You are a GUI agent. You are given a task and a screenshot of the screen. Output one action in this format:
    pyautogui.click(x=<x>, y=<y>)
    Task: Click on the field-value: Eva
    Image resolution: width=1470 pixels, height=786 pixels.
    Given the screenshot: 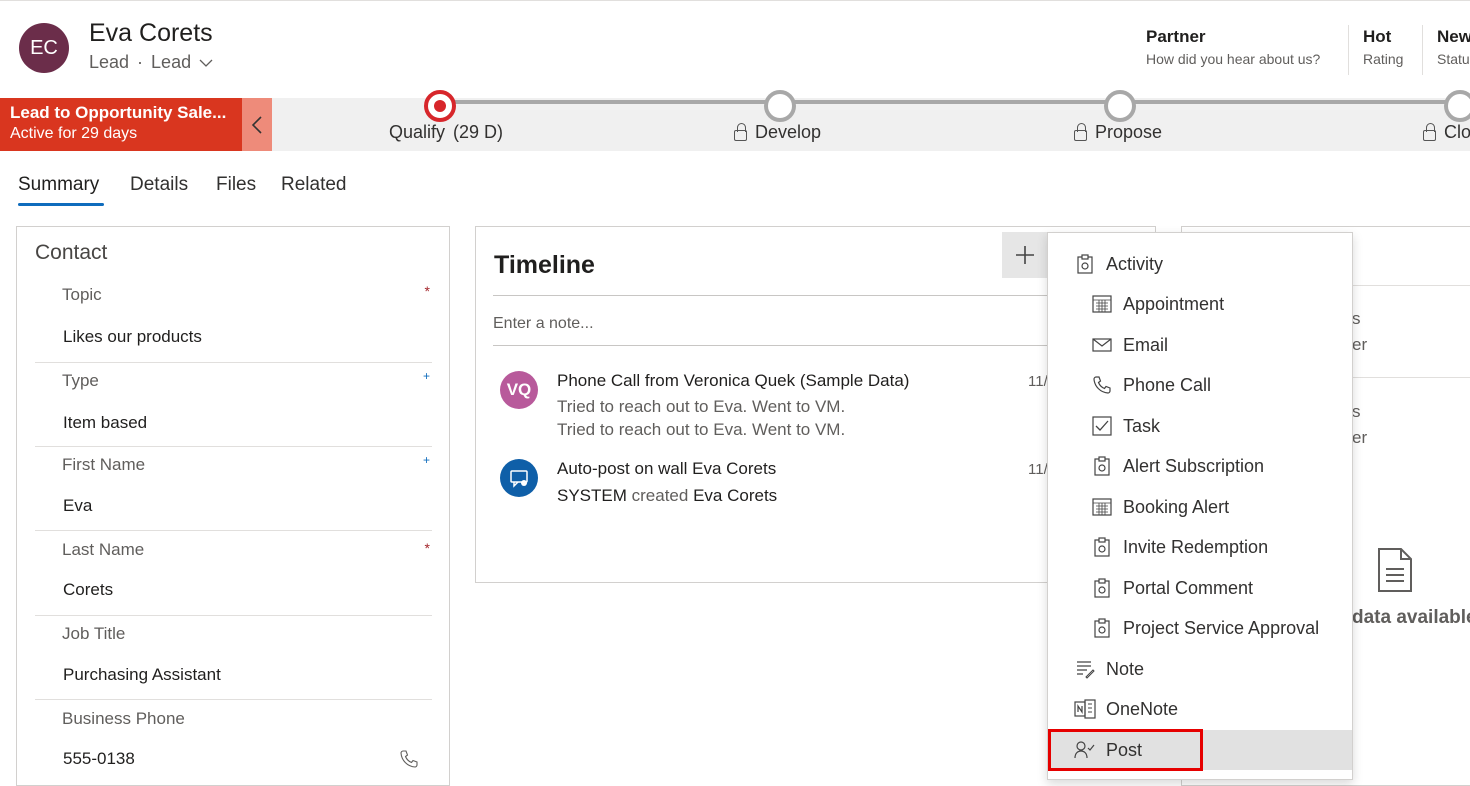 What is the action you would take?
    pyautogui.click(x=77, y=506)
    